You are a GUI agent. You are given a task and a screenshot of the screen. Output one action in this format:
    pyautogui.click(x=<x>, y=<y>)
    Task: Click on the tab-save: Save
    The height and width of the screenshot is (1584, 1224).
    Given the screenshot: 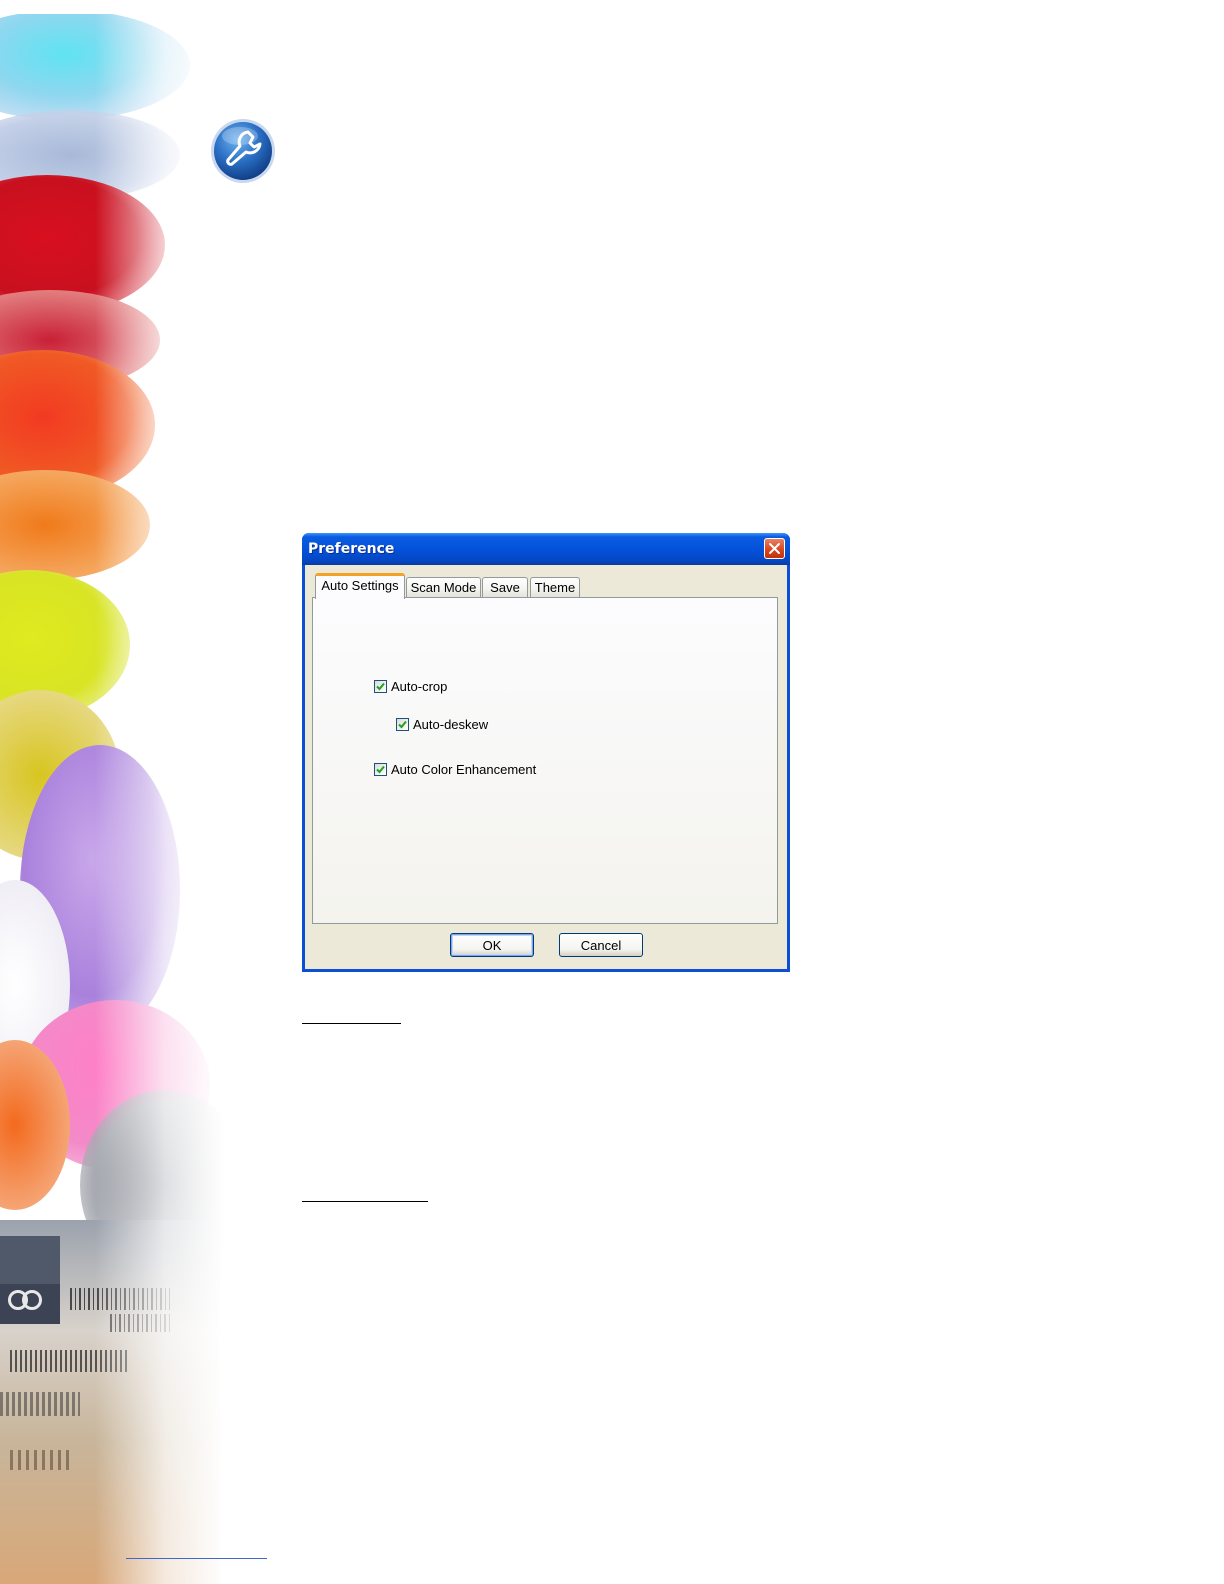 What is the action you would take?
    pyautogui.click(x=505, y=587)
    